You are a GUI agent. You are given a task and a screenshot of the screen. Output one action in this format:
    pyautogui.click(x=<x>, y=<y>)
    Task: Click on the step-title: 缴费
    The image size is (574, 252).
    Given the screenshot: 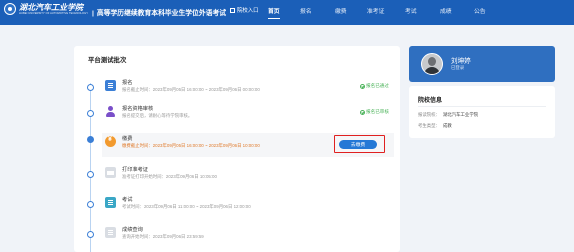 What is the action you would take?
    pyautogui.click(x=127, y=139)
    